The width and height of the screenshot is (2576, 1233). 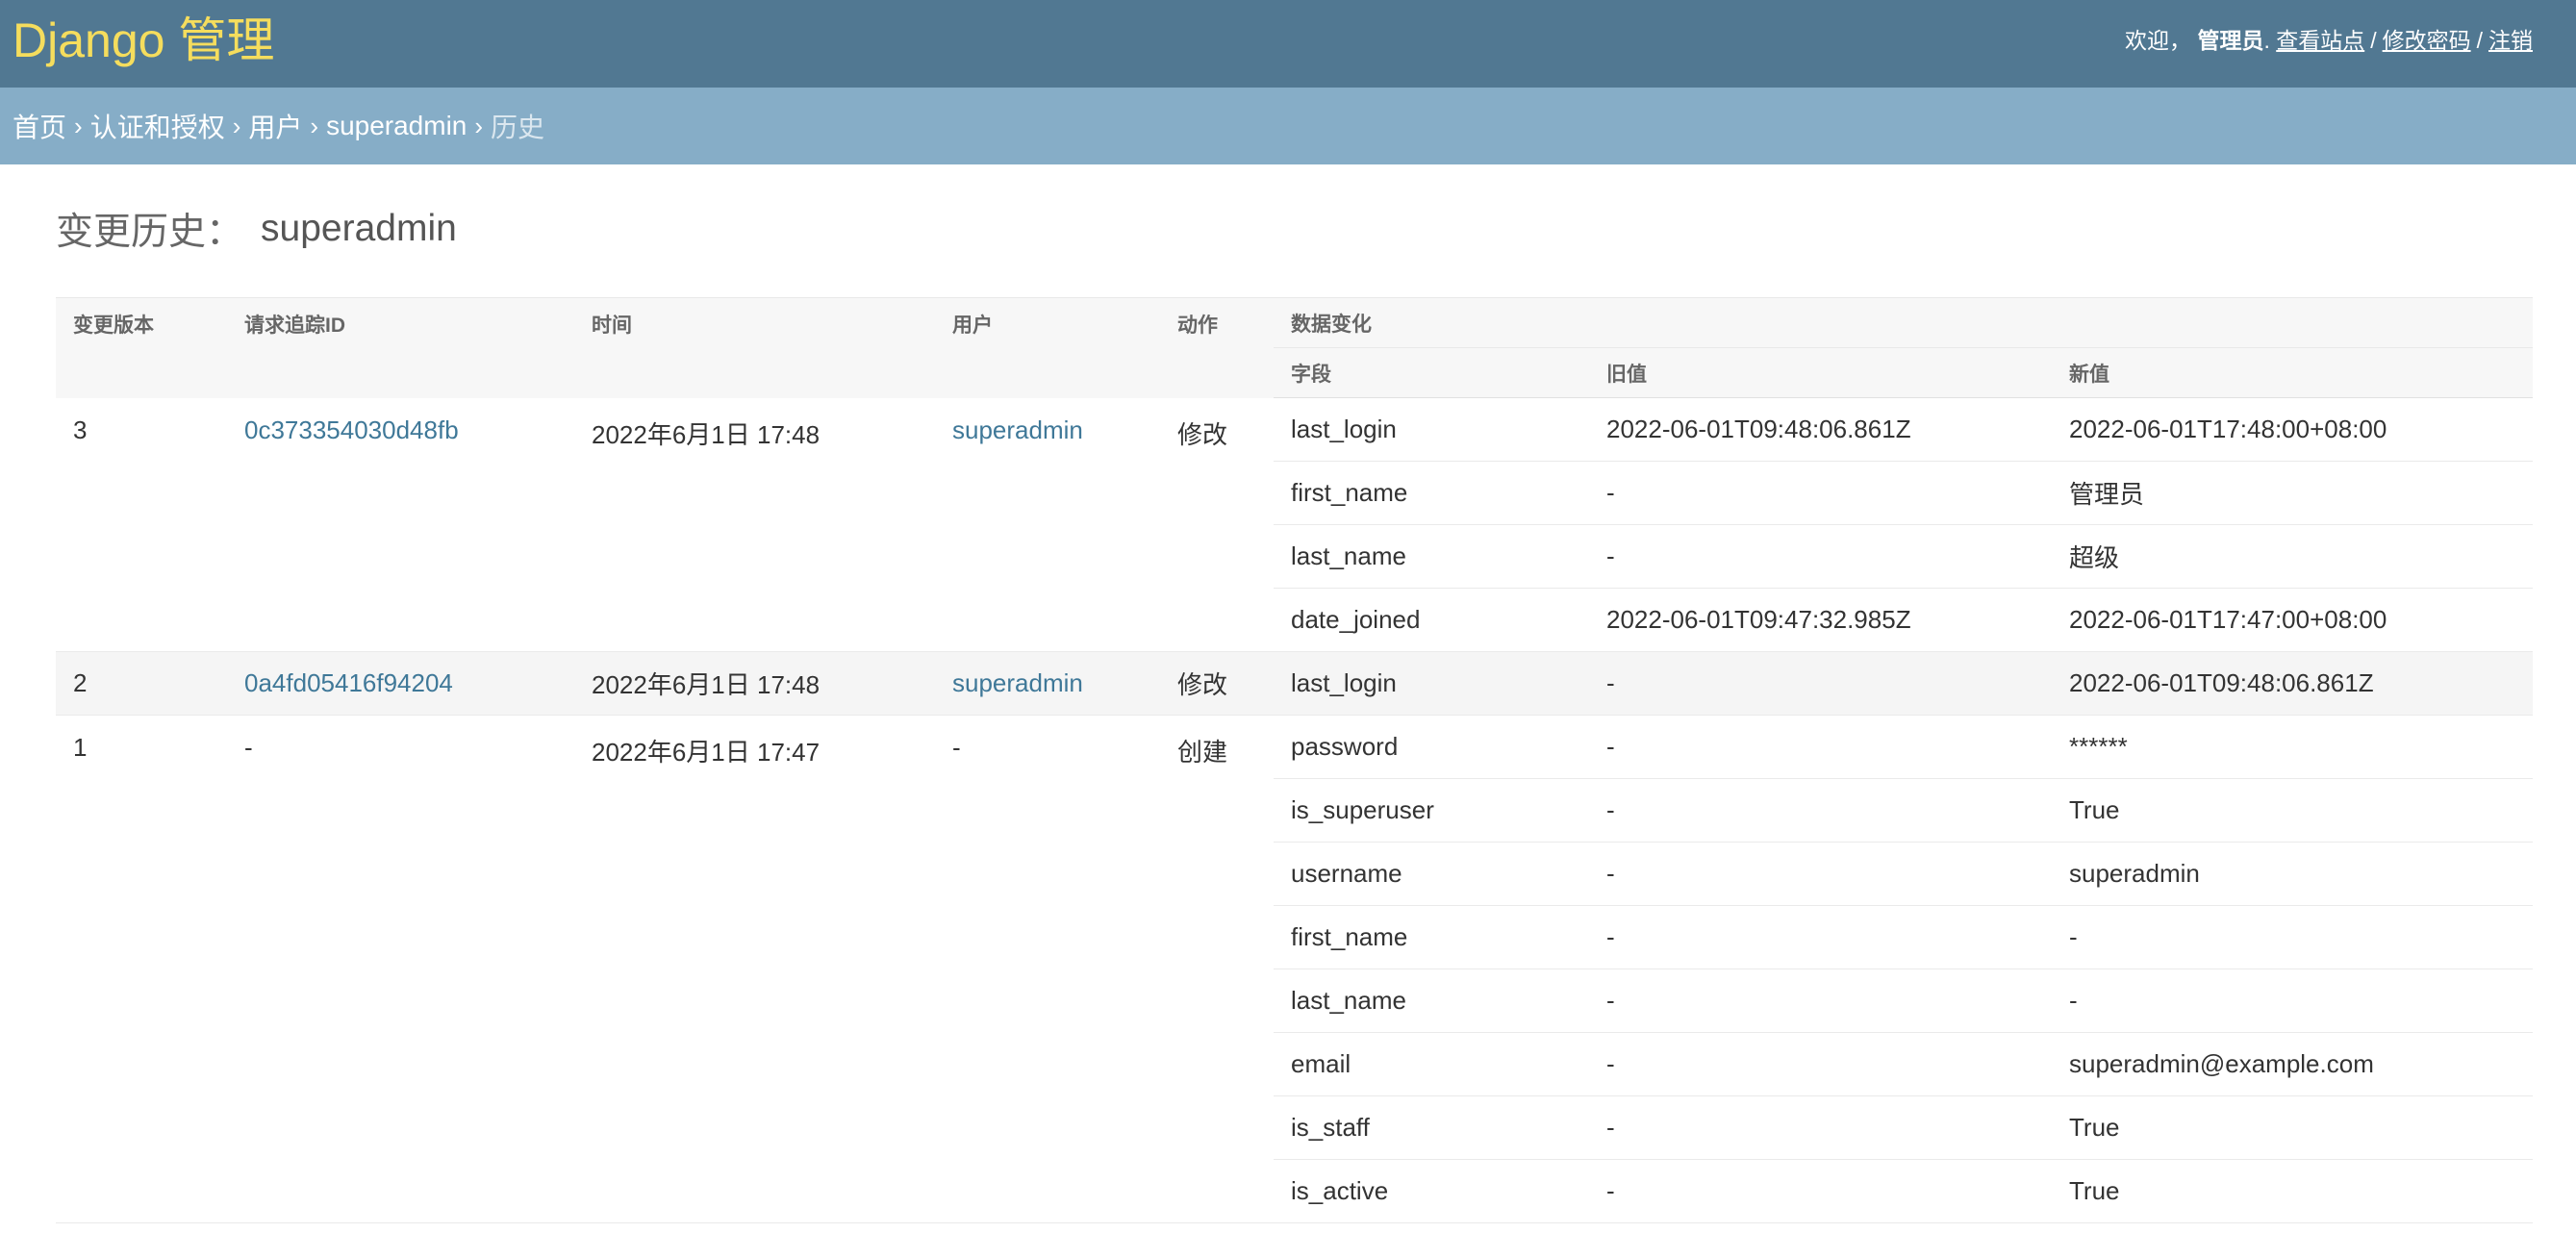 I want to click on new-value-cell: superadmin@example.com, so click(x=2292, y=1064).